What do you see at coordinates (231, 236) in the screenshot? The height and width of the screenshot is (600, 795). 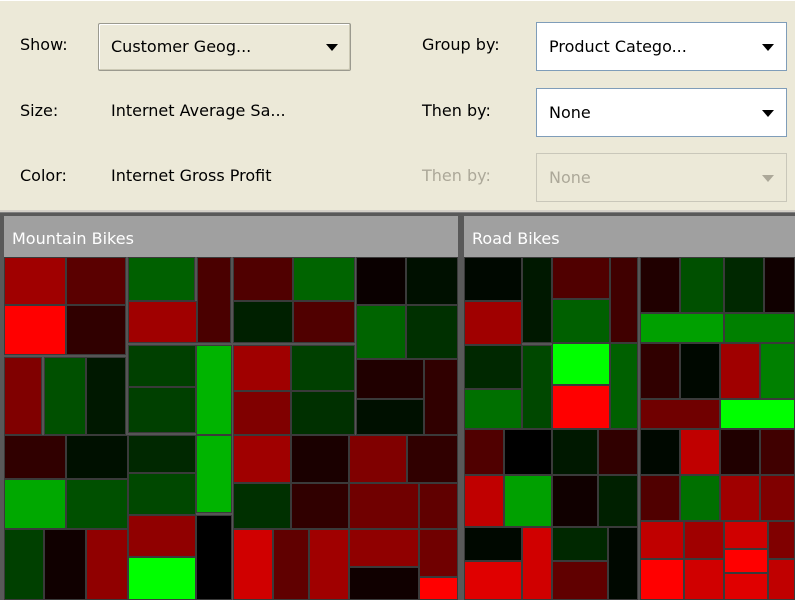 I see `group-header-mountain-bikes: Mountain Bikes` at bounding box center [231, 236].